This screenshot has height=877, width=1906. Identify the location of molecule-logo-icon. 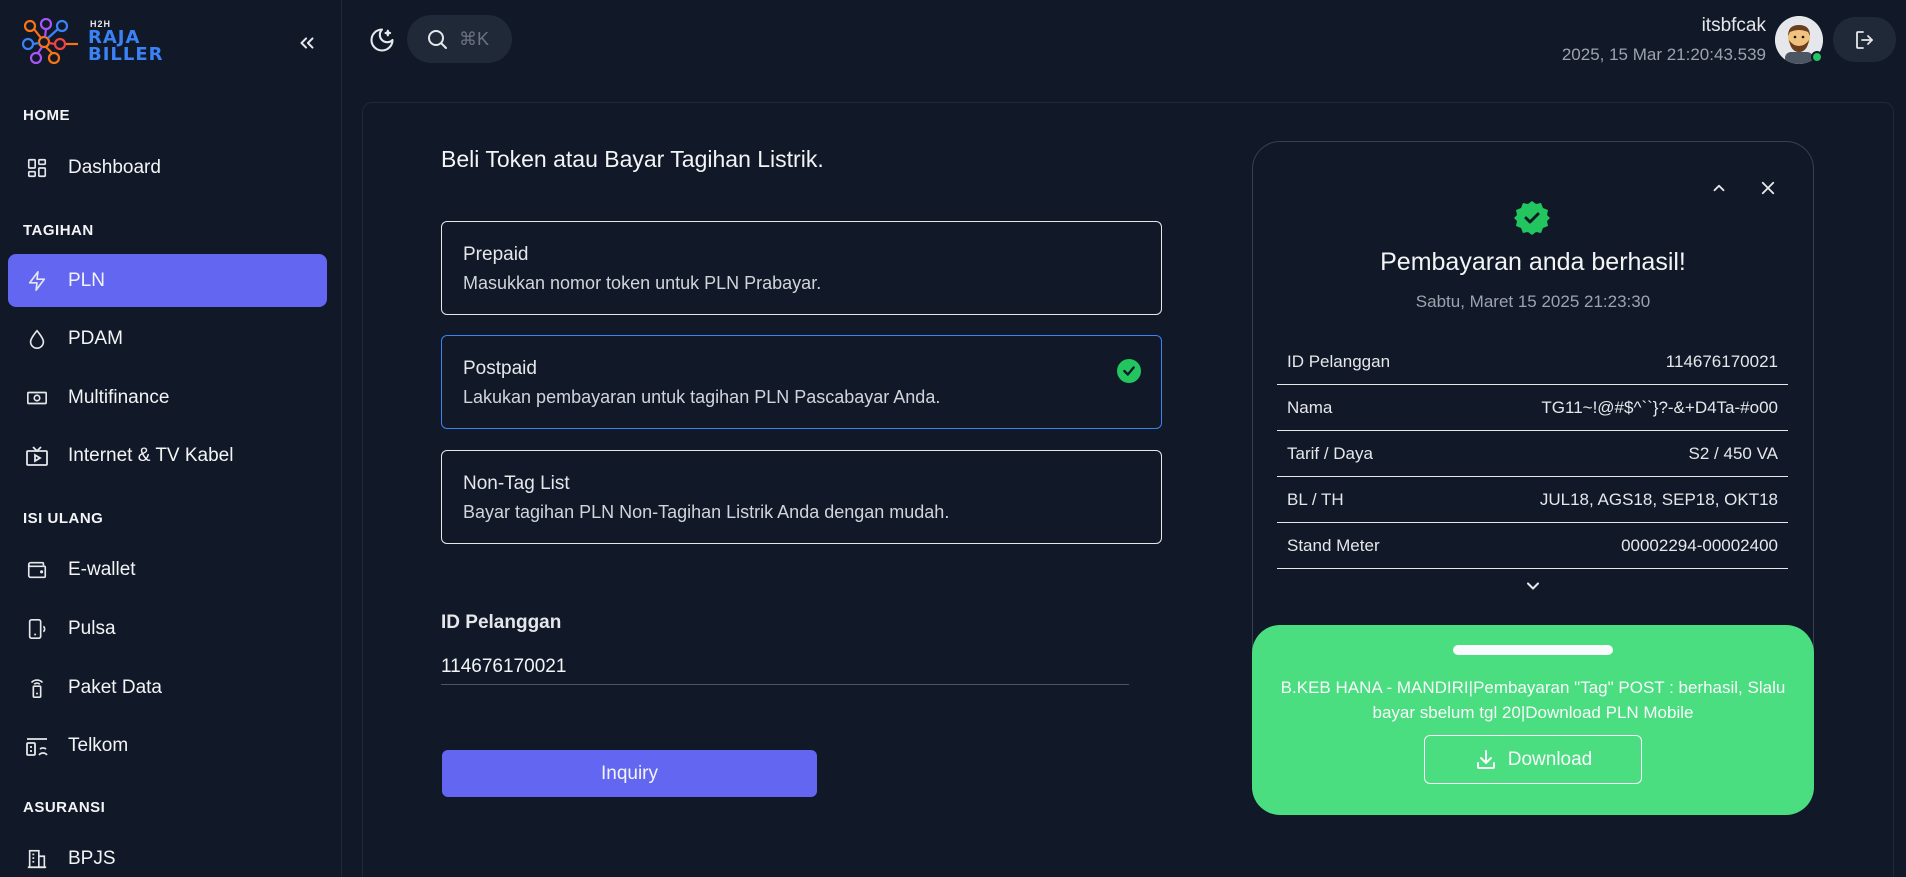
(50, 41).